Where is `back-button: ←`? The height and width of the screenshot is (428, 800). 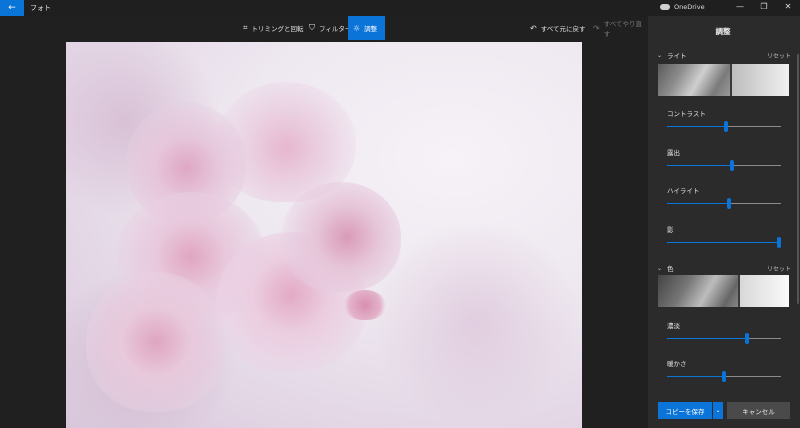
back-button: ← is located at coordinates (12, 8).